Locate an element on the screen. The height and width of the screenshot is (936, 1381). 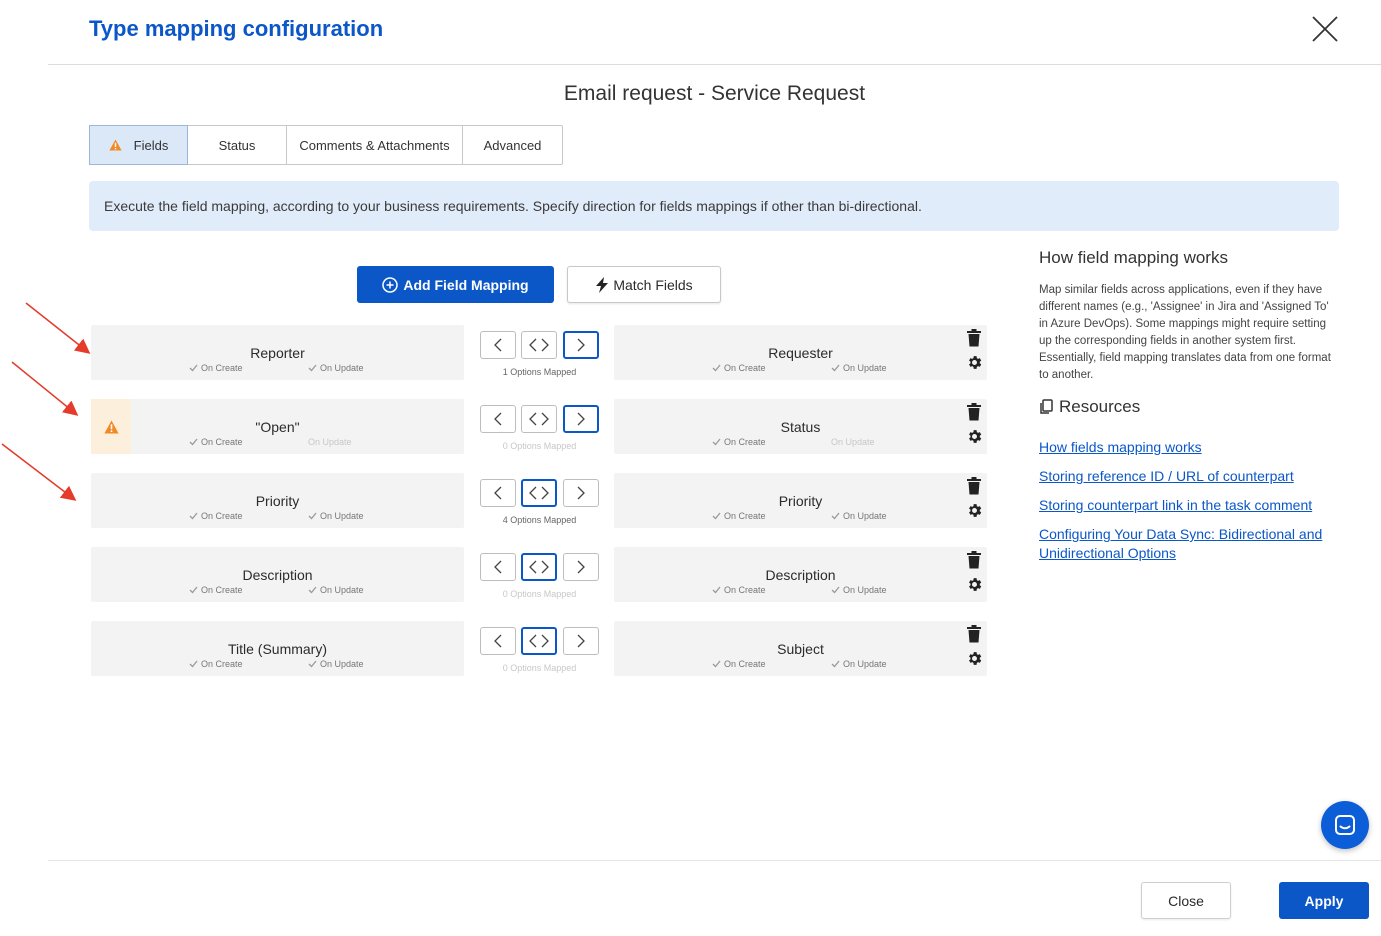
options-mapped-count: 1 Options Mapped is located at coordinates (539, 372).